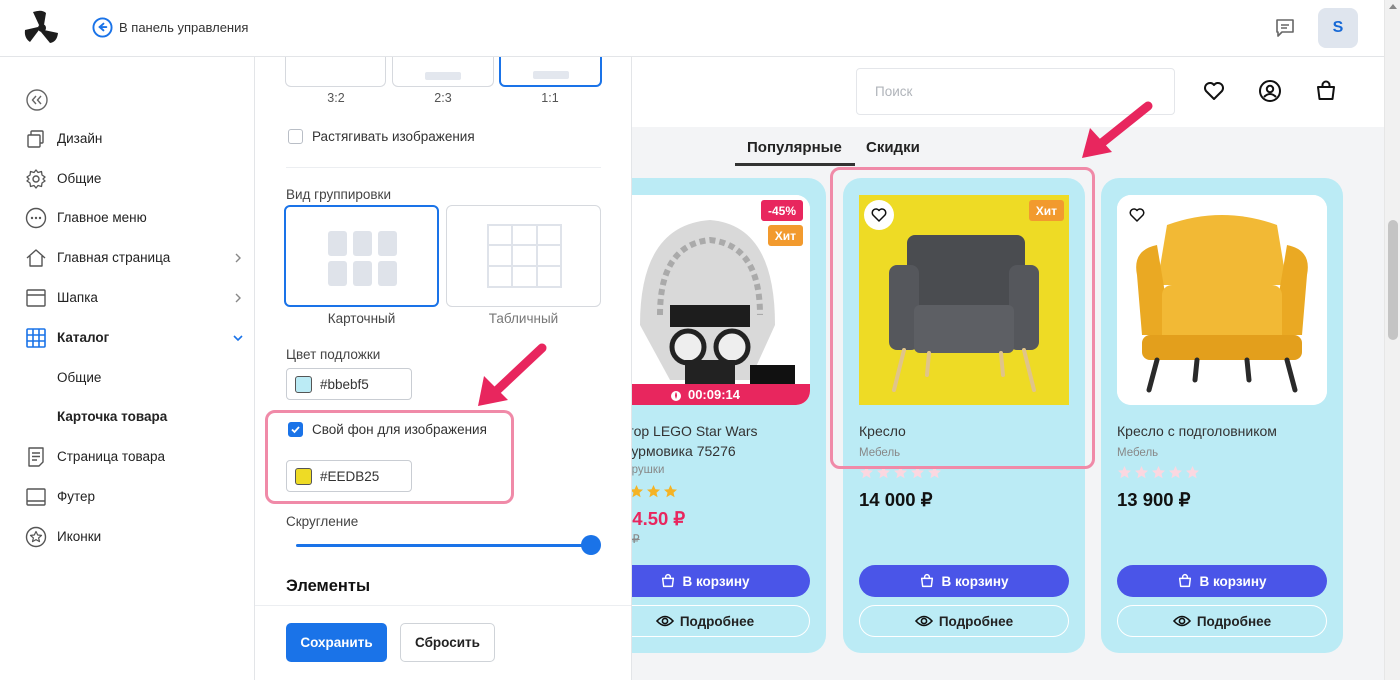 The height and width of the screenshot is (680, 1400). Describe the element at coordinates (36, 497) in the screenshot. I see `footer-layout-icon` at that location.